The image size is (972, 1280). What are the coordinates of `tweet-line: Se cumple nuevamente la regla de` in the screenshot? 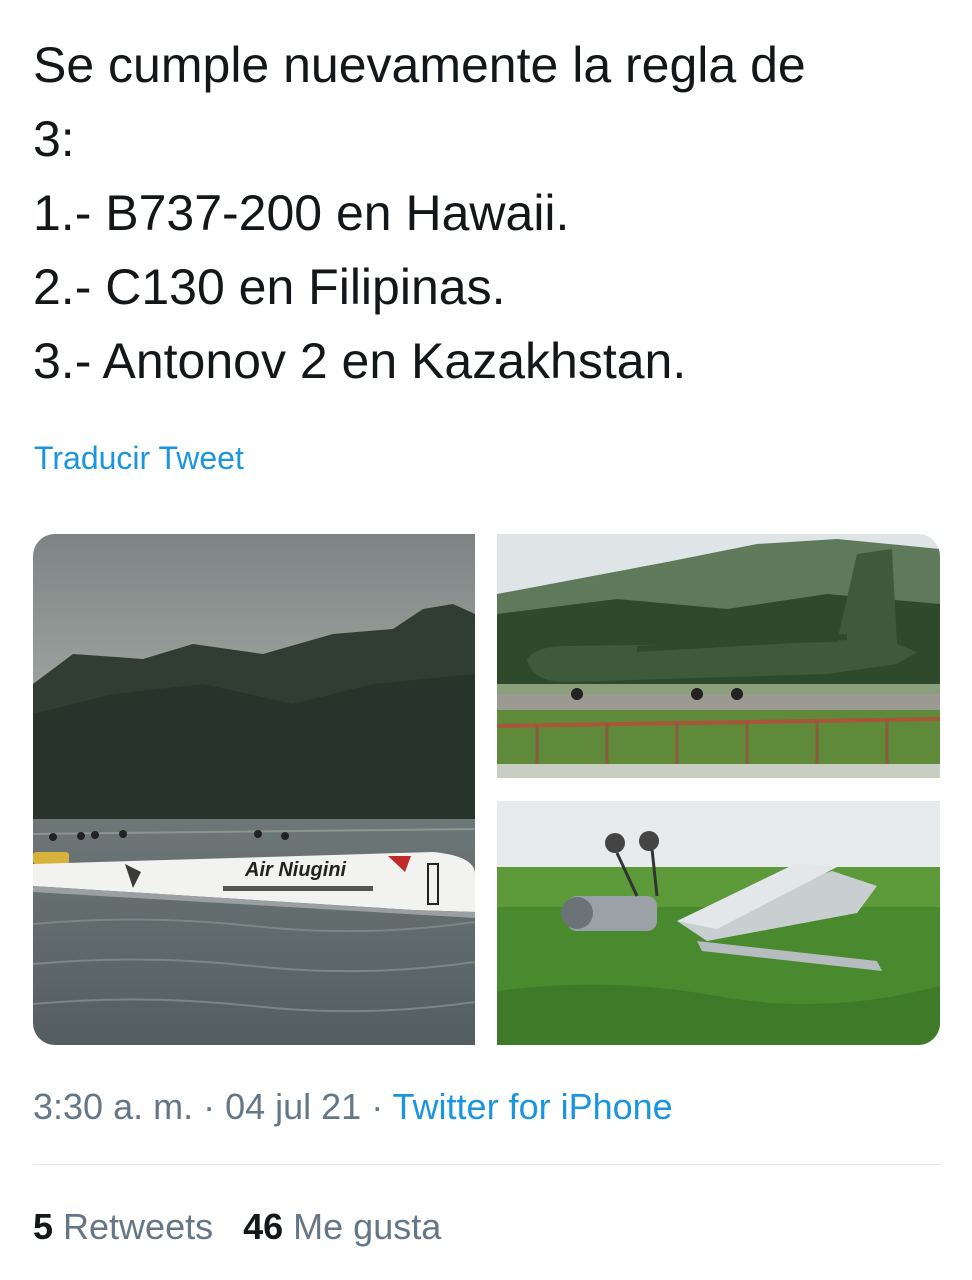 It's located at (419, 65).